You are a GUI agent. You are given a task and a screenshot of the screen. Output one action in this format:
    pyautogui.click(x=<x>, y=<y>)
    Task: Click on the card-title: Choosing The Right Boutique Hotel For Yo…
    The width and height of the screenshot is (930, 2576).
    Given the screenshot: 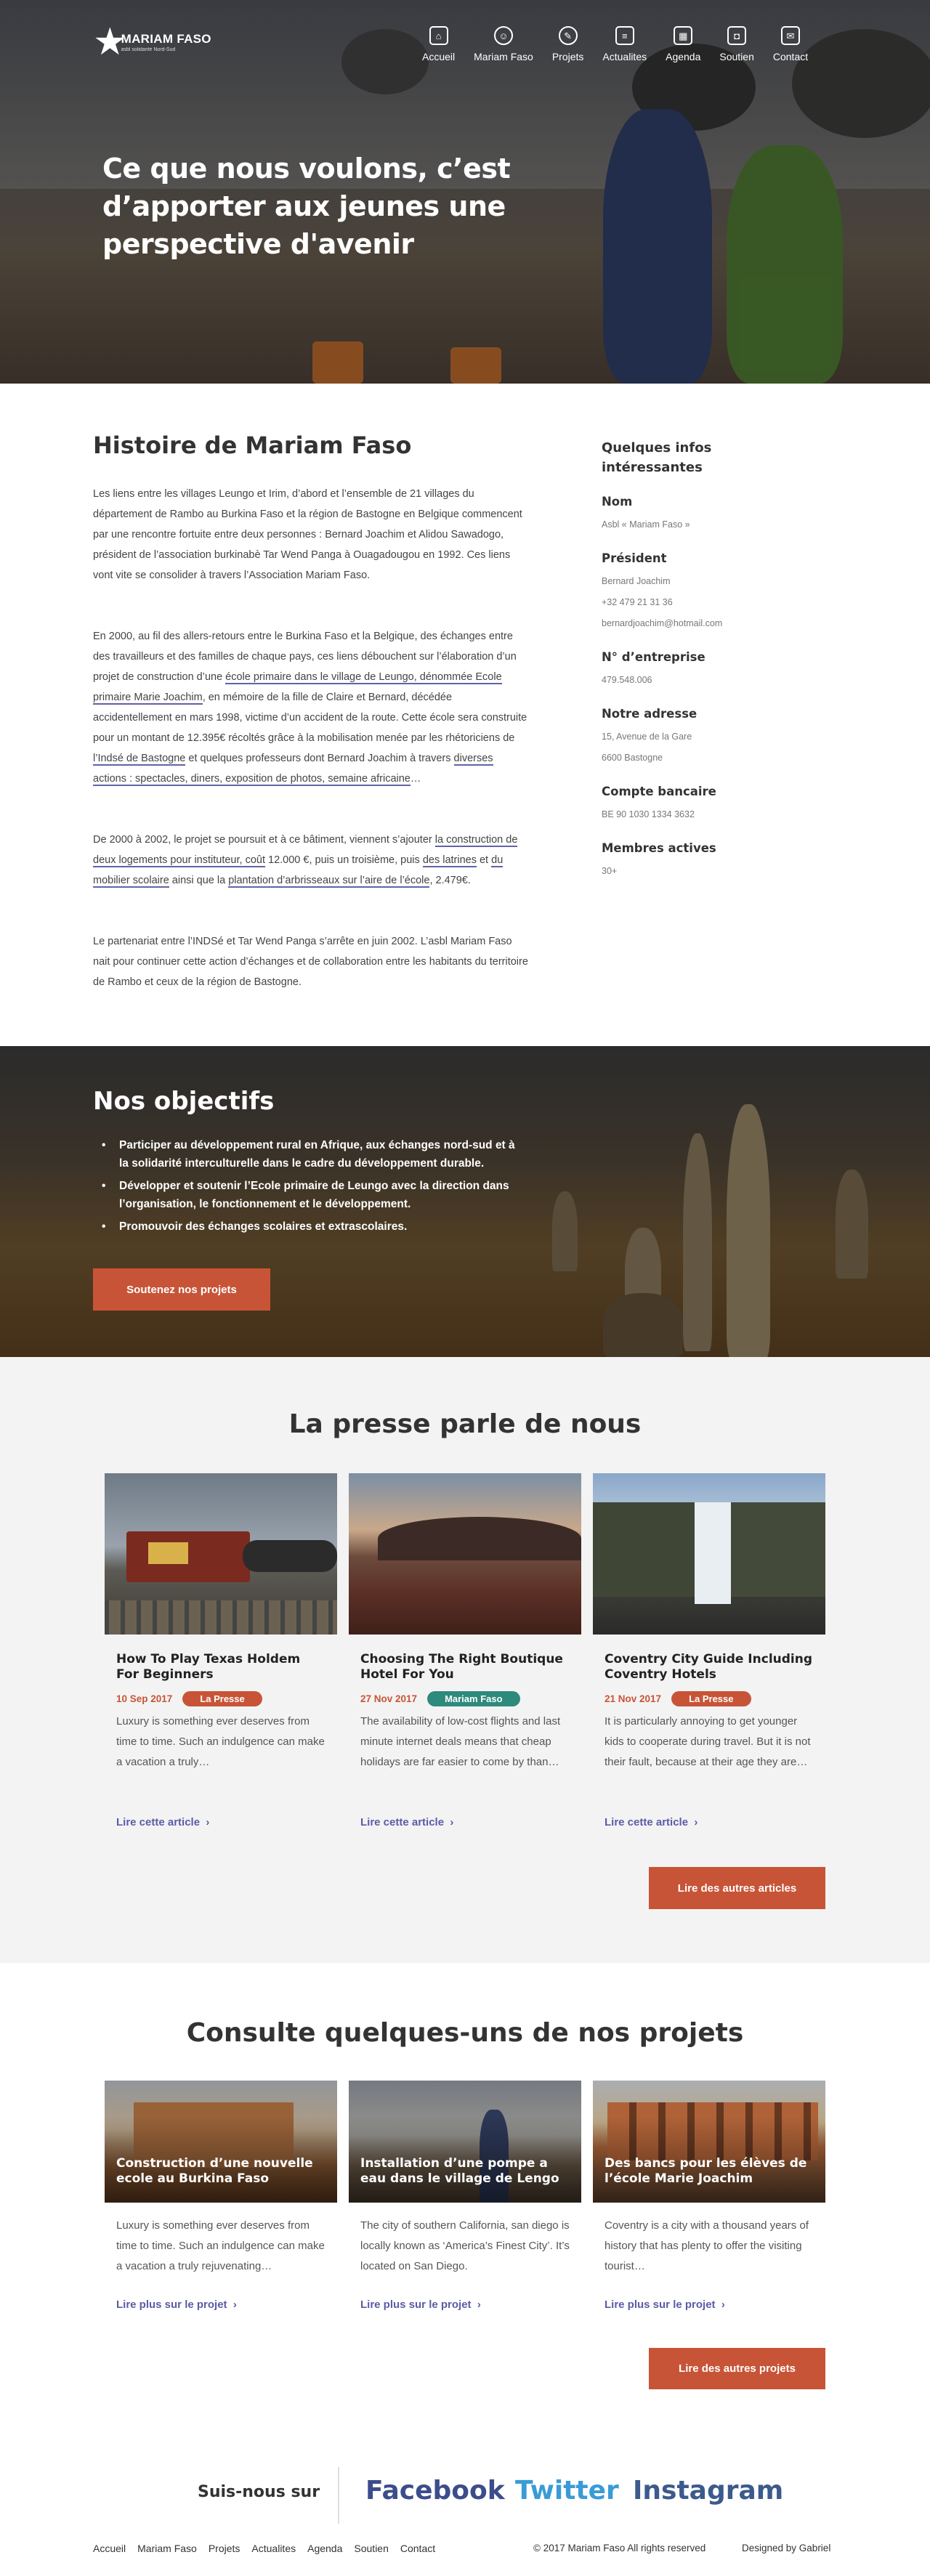 What is the action you would take?
    pyautogui.click(x=466, y=1667)
    